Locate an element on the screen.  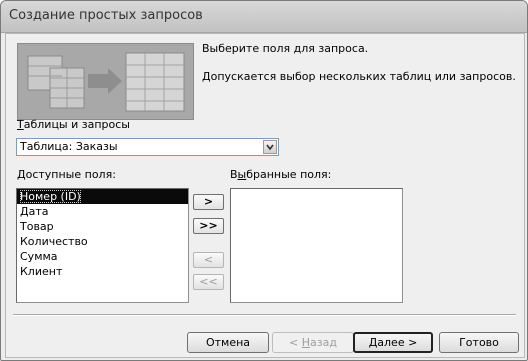
back-button-pre: < is located at coordinates (295, 342).